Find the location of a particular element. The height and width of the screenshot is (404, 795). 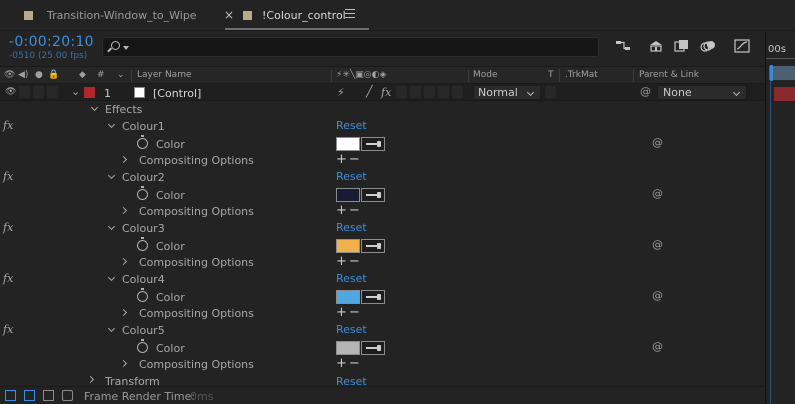

solo-switch is located at coordinates (38, 92).